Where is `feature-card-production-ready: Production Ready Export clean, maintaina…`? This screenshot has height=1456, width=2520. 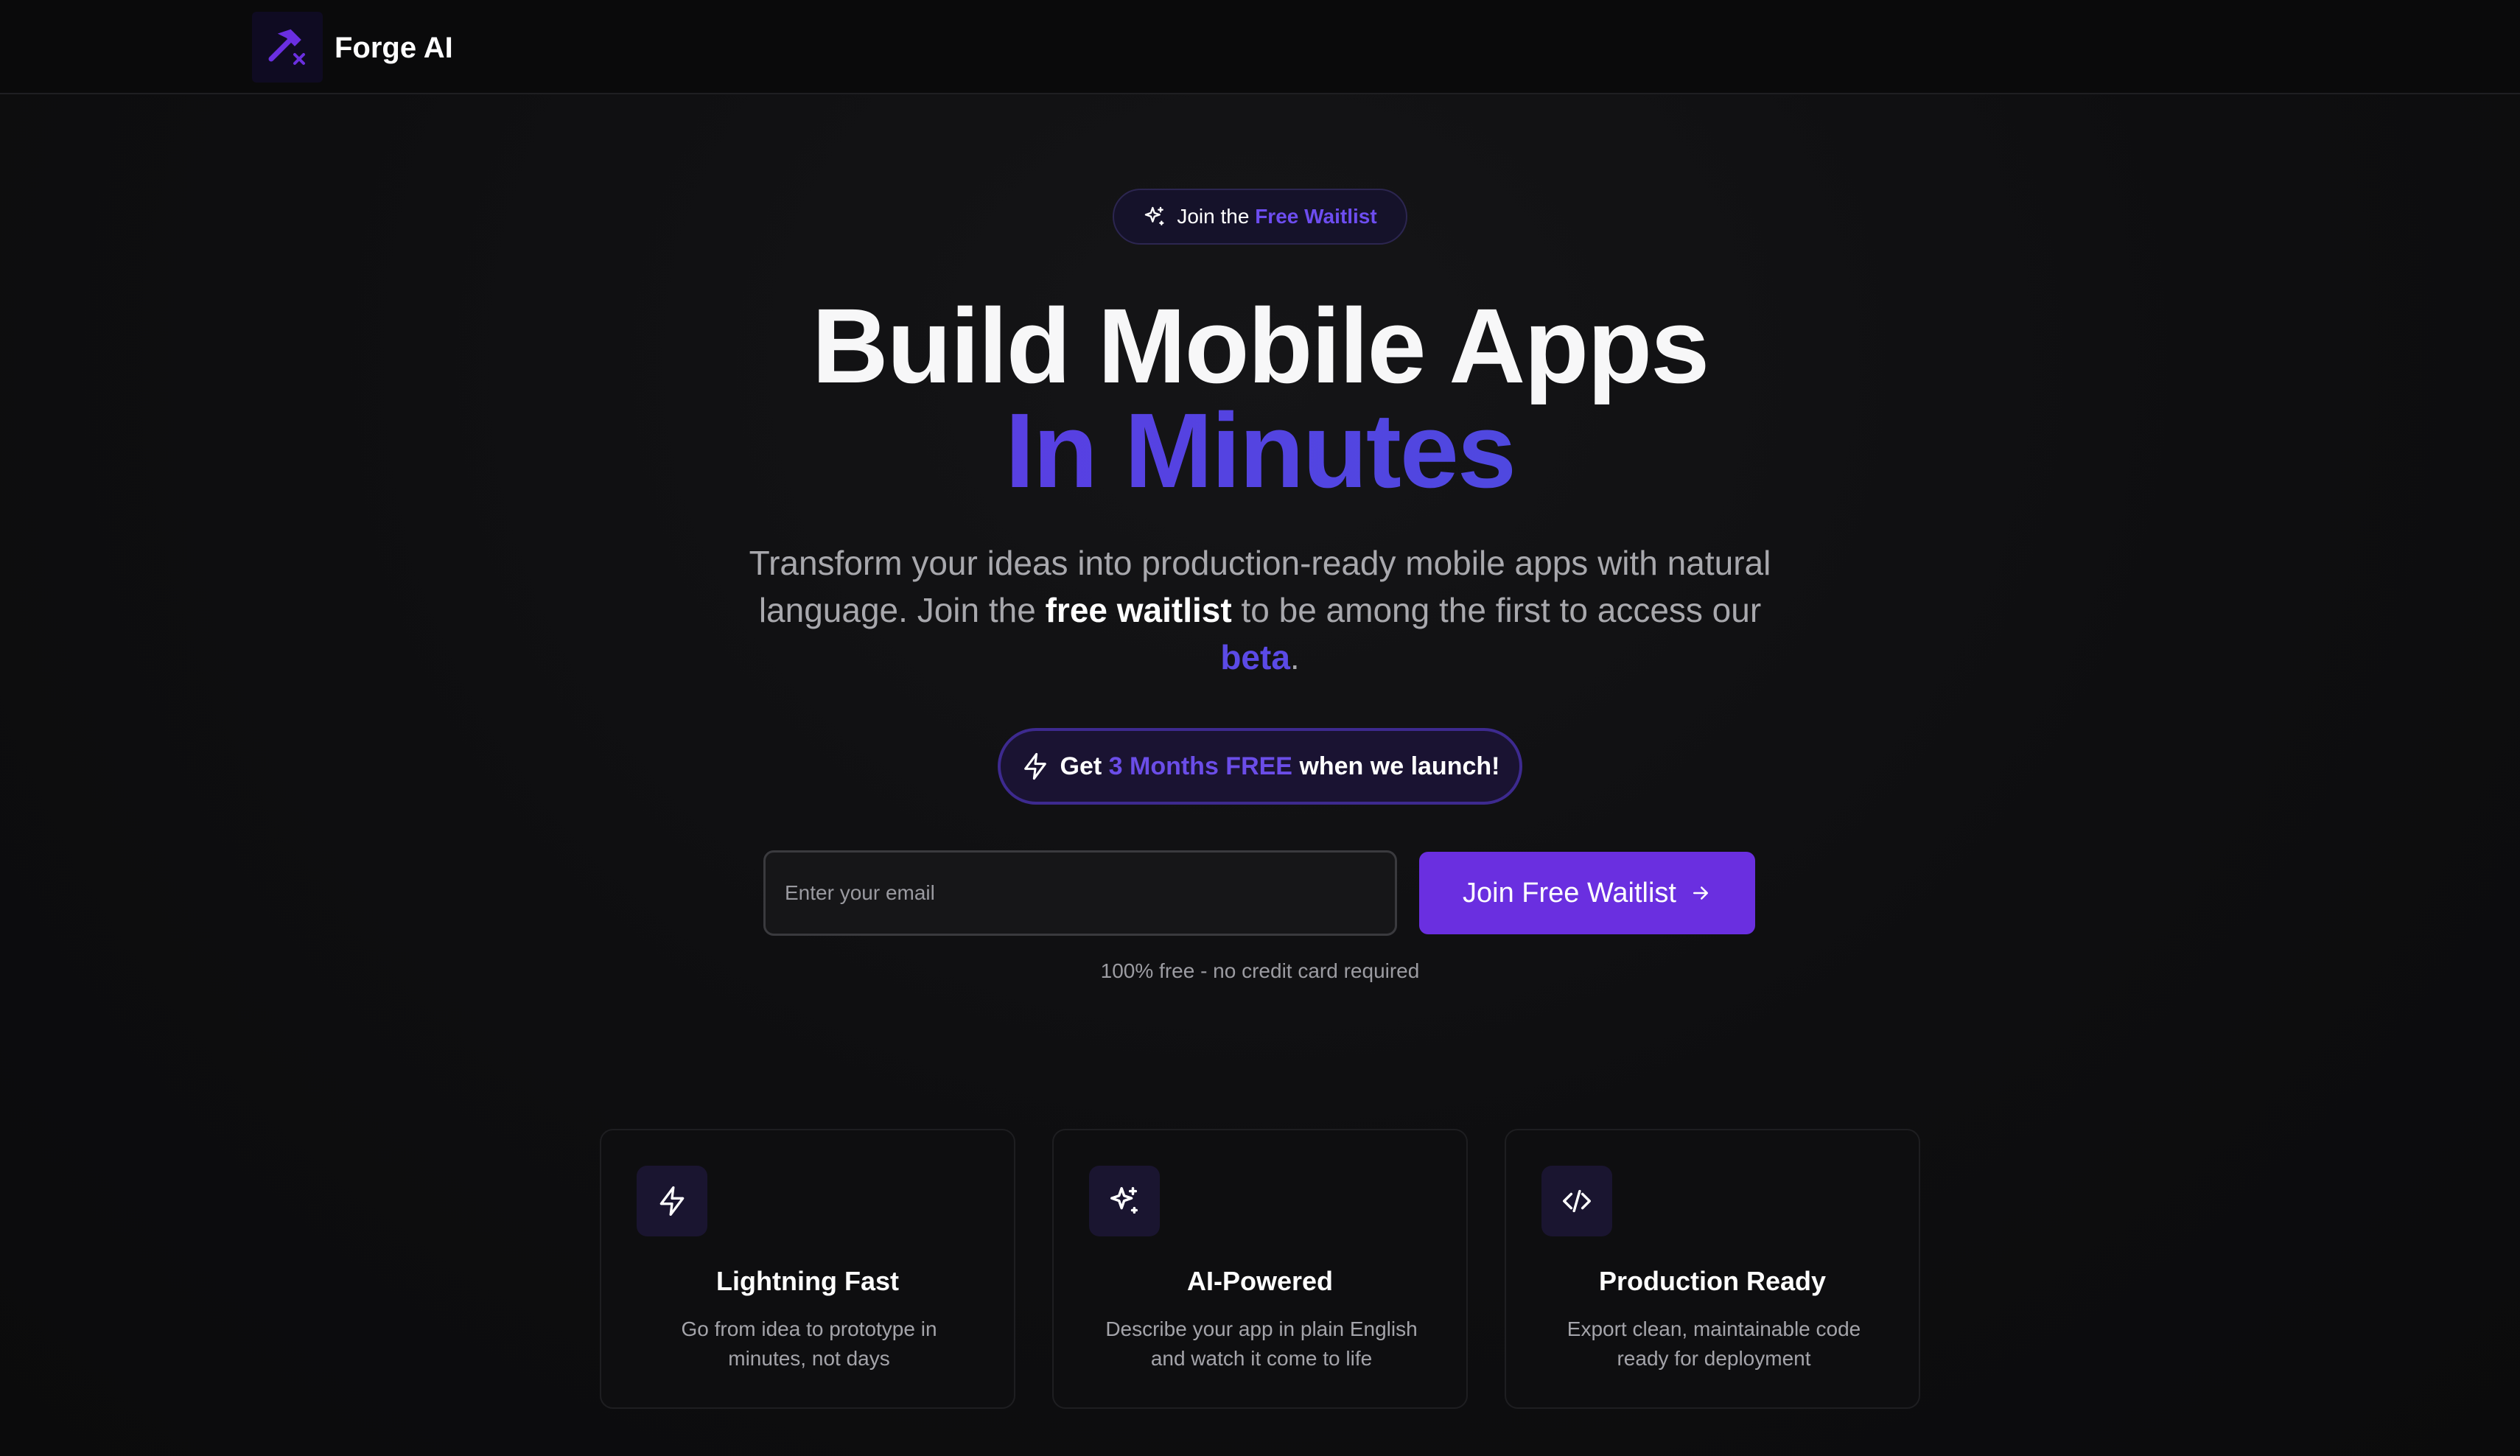
feature-card-production-ready: Production Ready Export clean, maintaina… is located at coordinates (1712, 1269).